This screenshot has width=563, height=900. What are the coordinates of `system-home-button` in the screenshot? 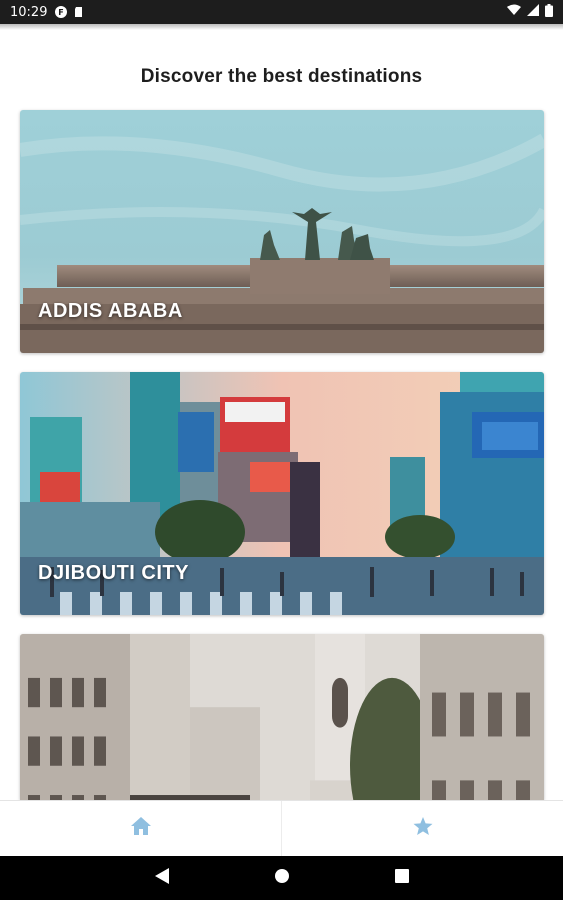 It's located at (282, 878).